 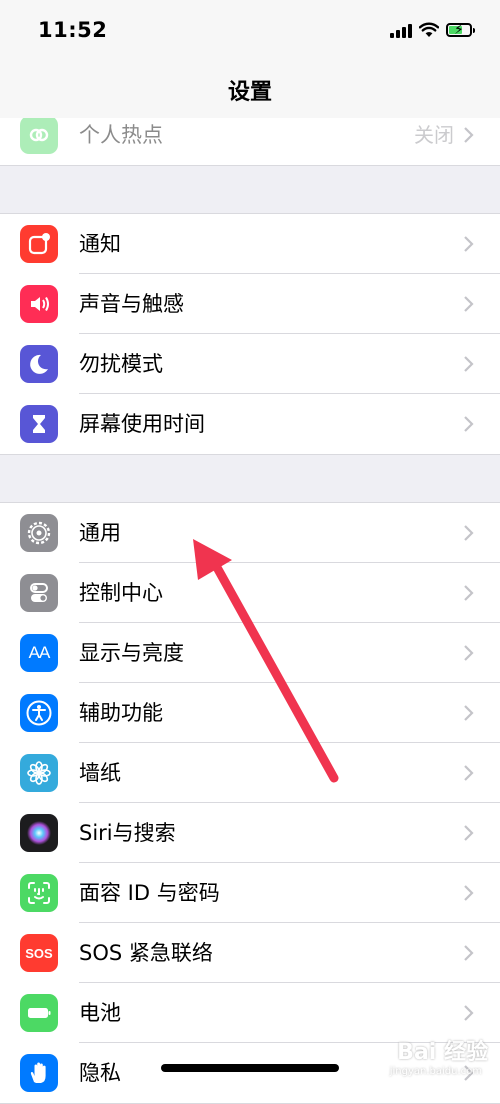 What do you see at coordinates (250, 533) in the screenshot?
I see `settings-row-general: 通用` at bounding box center [250, 533].